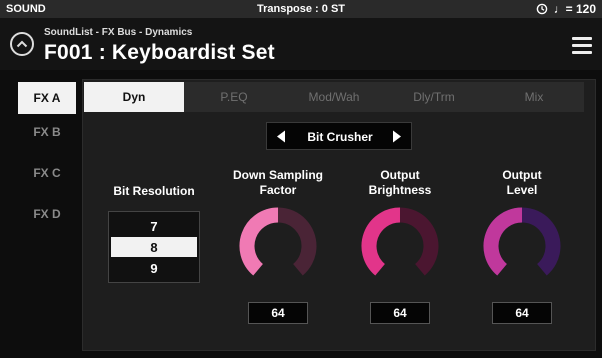 The image size is (602, 358). What do you see at coordinates (154, 268) in the screenshot?
I see `list-item: 9` at bounding box center [154, 268].